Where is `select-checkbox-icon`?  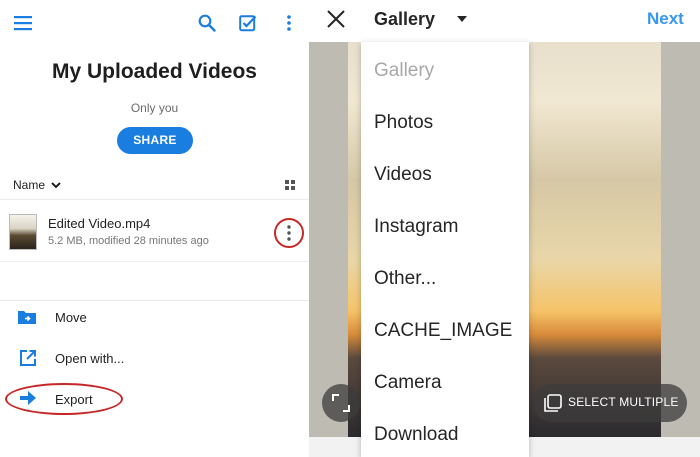
select-checkbox-icon is located at coordinates (248, 23).